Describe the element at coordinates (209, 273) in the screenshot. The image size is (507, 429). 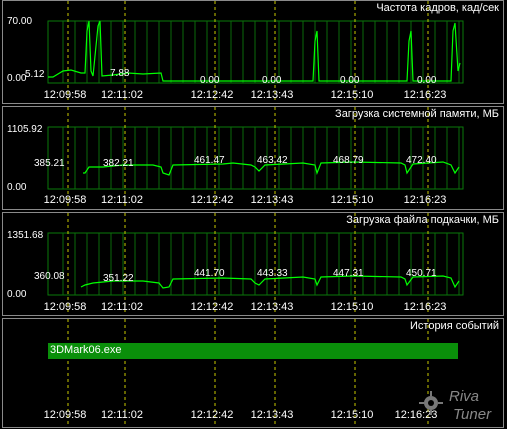
I see `value-label: 441.70` at that location.